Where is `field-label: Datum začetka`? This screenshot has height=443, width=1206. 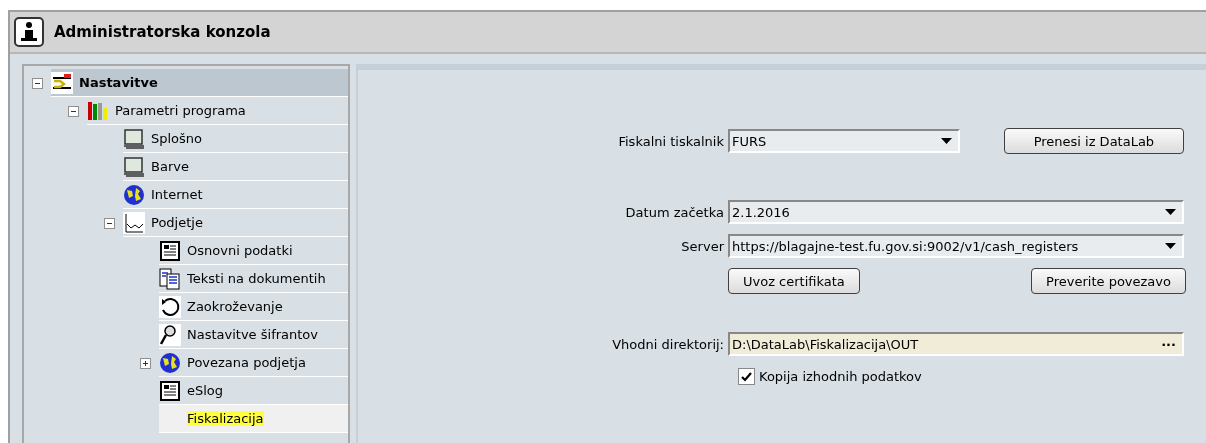 field-label: Datum začetka is located at coordinates (674, 212).